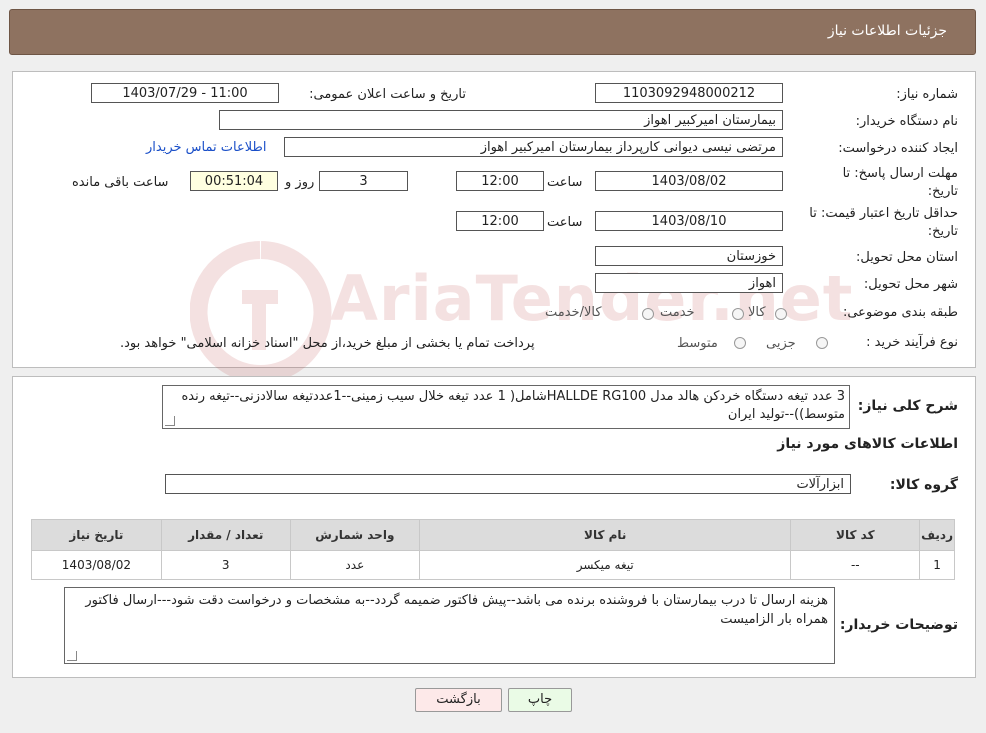  What do you see at coordinates (501, 120) in the screenshot?
I see `buyer-org-field: بیمارستان امیرکبیر اهواز` at bounding box center [501, 120].